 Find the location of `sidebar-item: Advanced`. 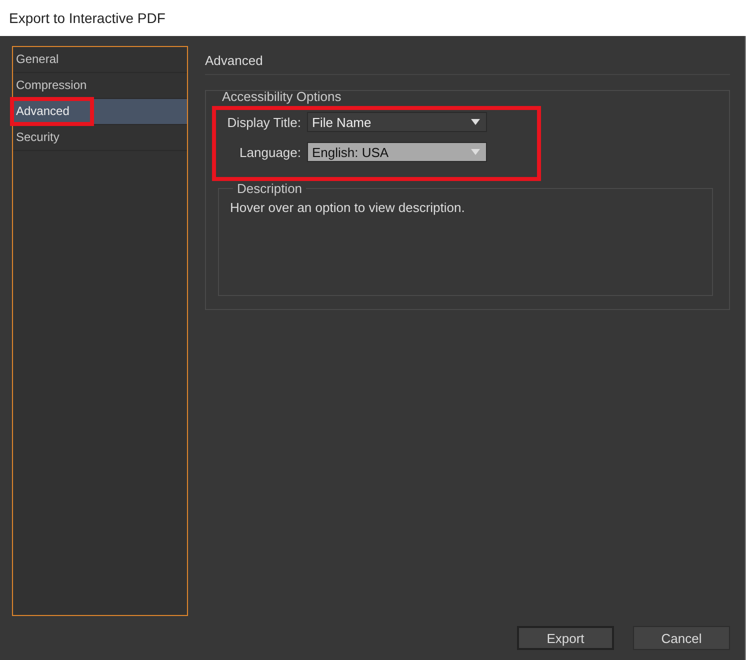

sidebar-item: Advanced is located at coordinates (100, 112).